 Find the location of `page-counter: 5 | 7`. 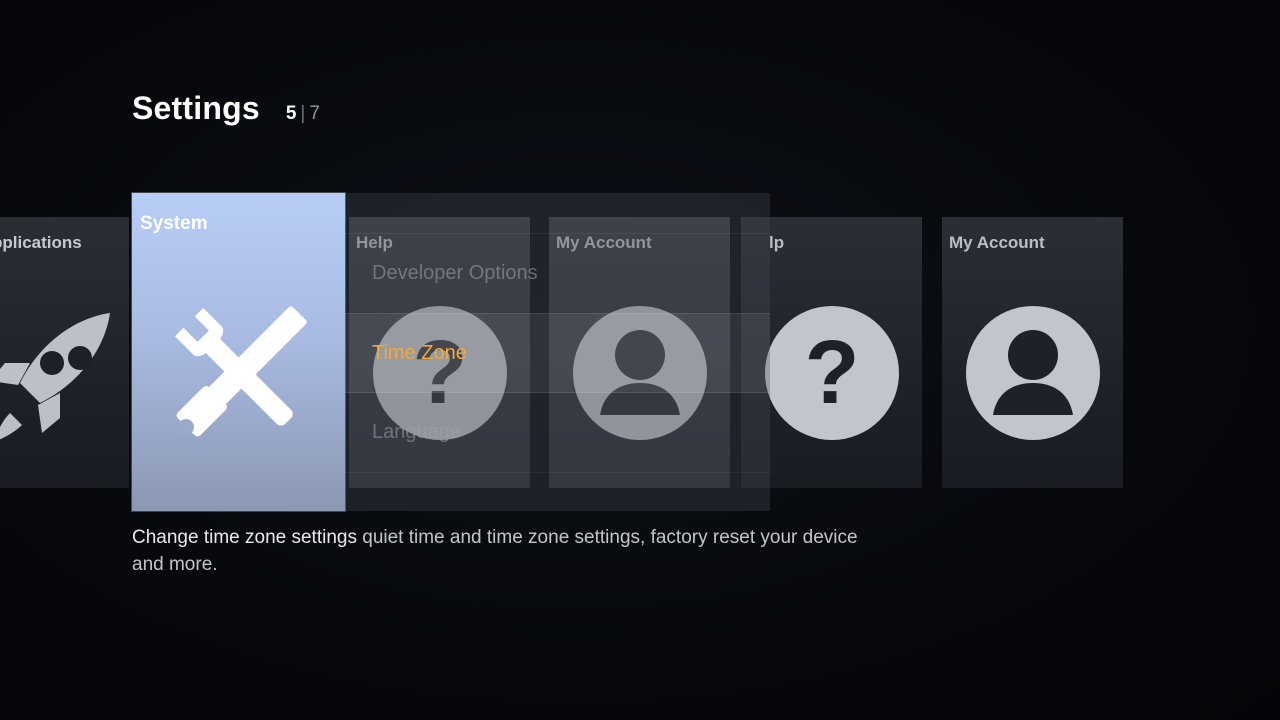

page-counter: 5 | 7 is located at coordinates (303, 114).